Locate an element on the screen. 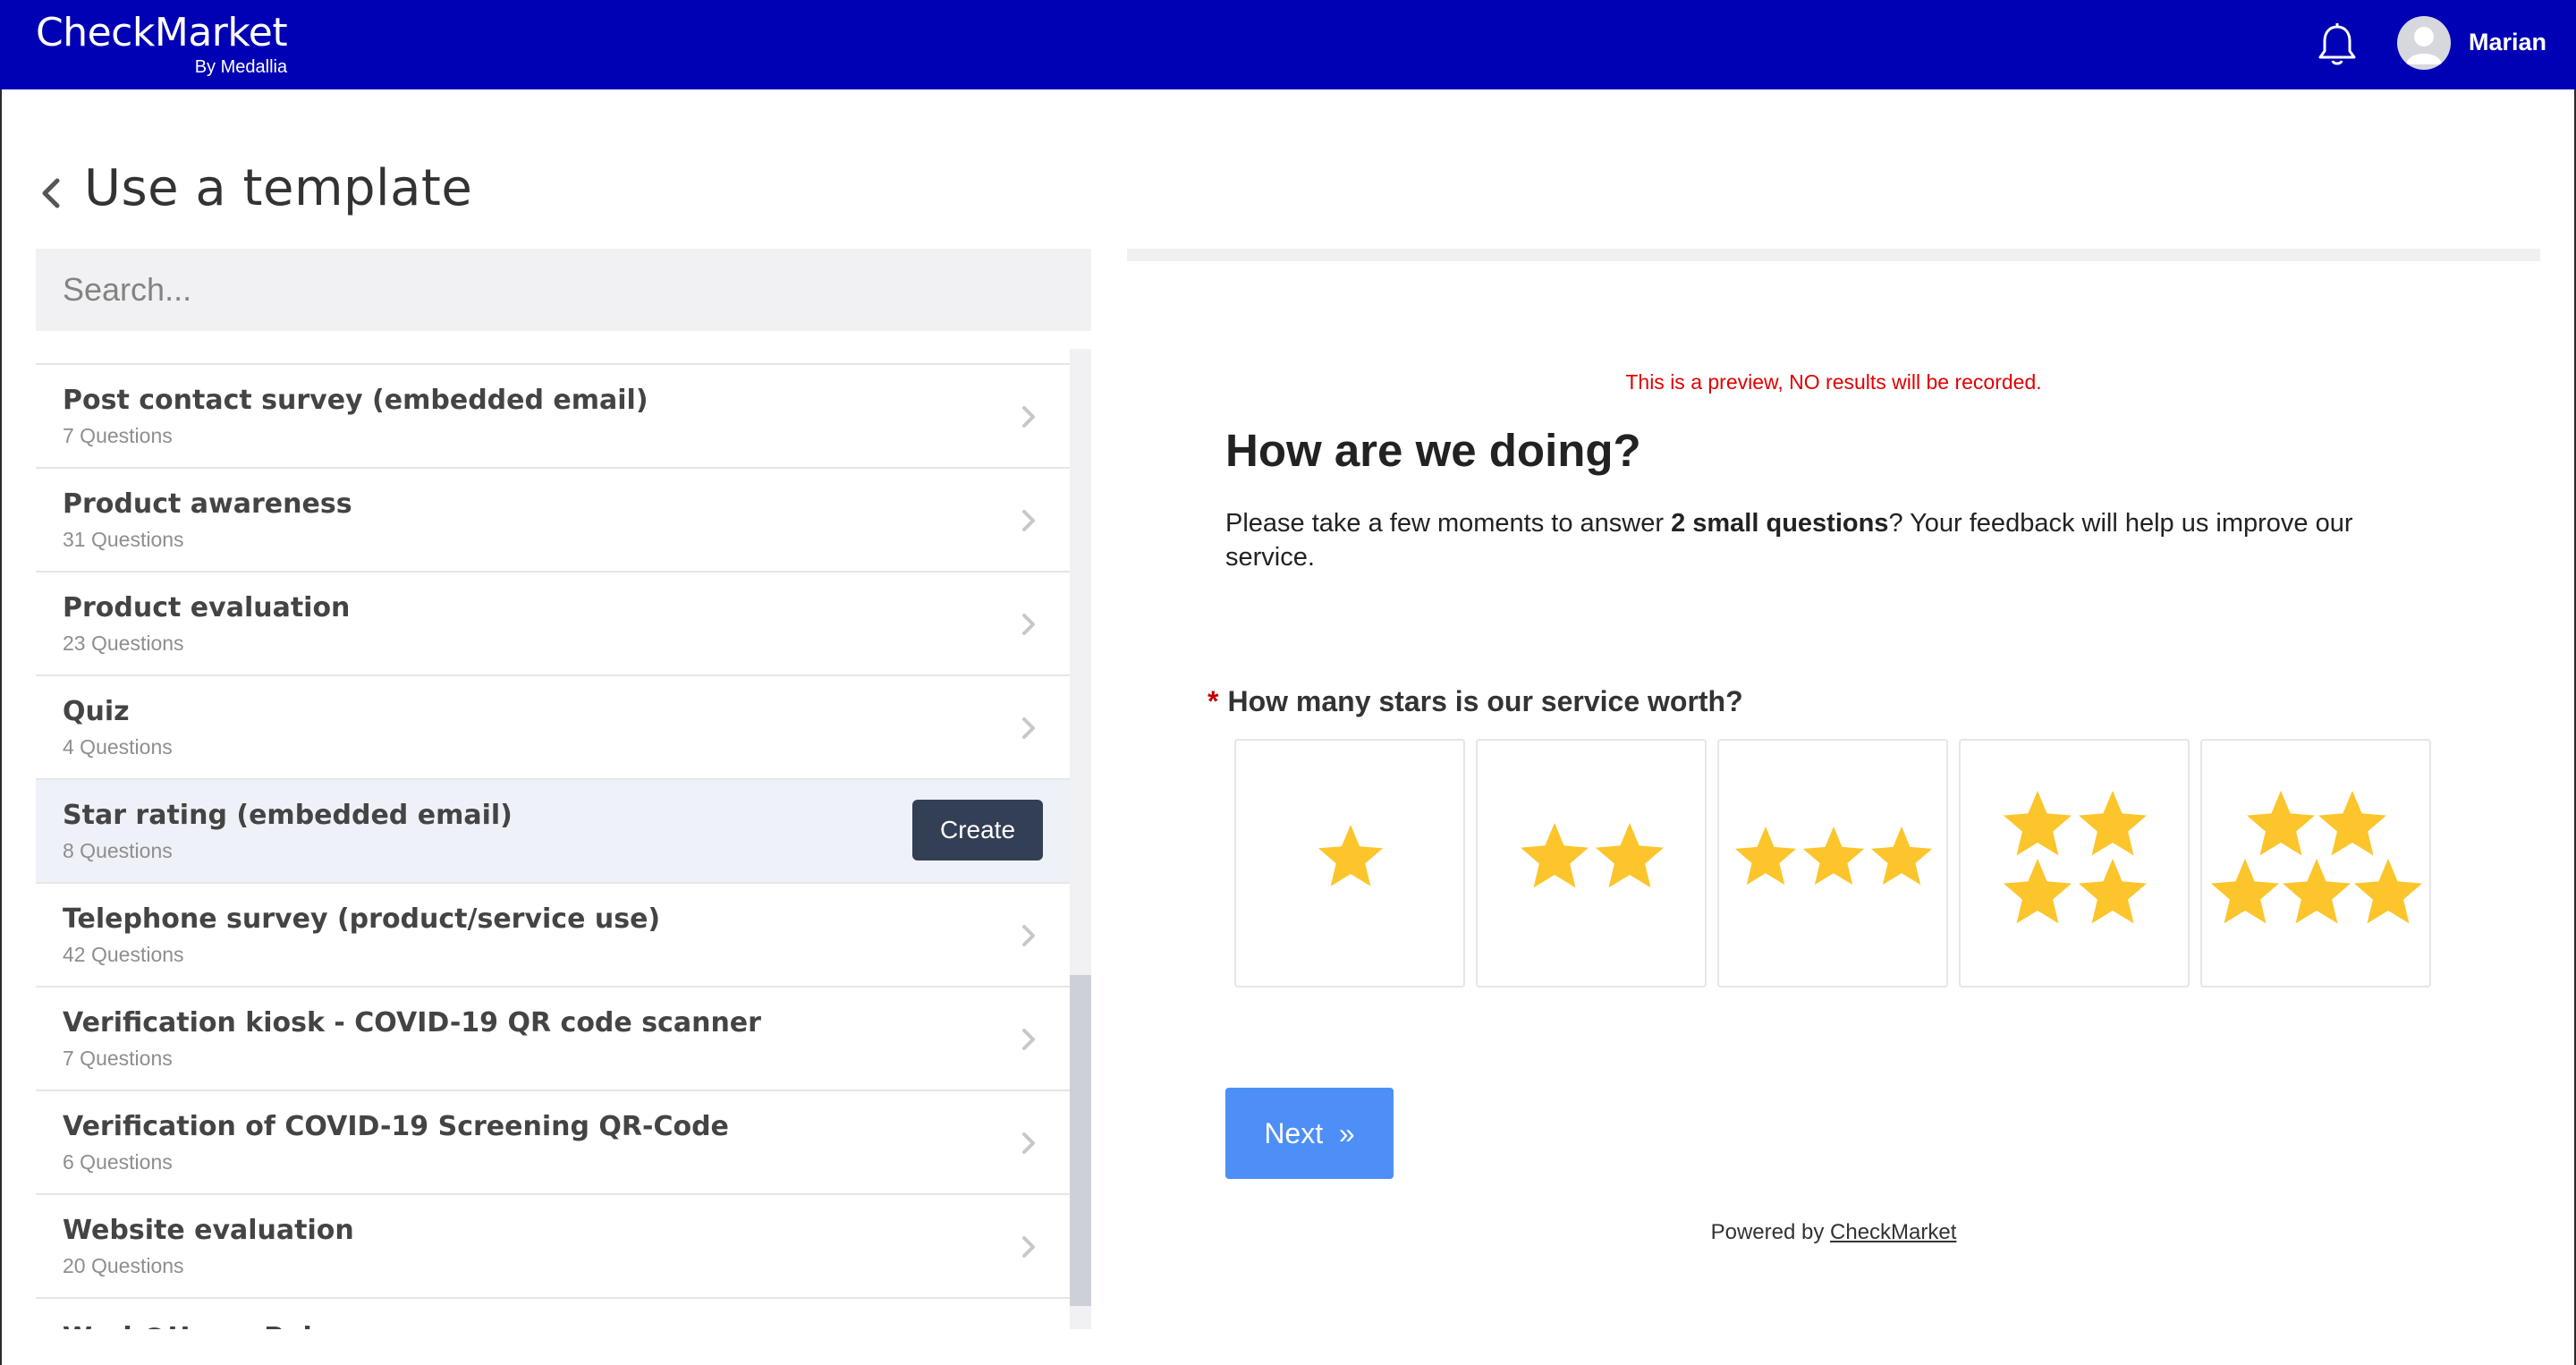 The height and width of the screenshot is (1365, 2576). question-label: * How many stars is our service worth? is located at coordinates (1475, 701).